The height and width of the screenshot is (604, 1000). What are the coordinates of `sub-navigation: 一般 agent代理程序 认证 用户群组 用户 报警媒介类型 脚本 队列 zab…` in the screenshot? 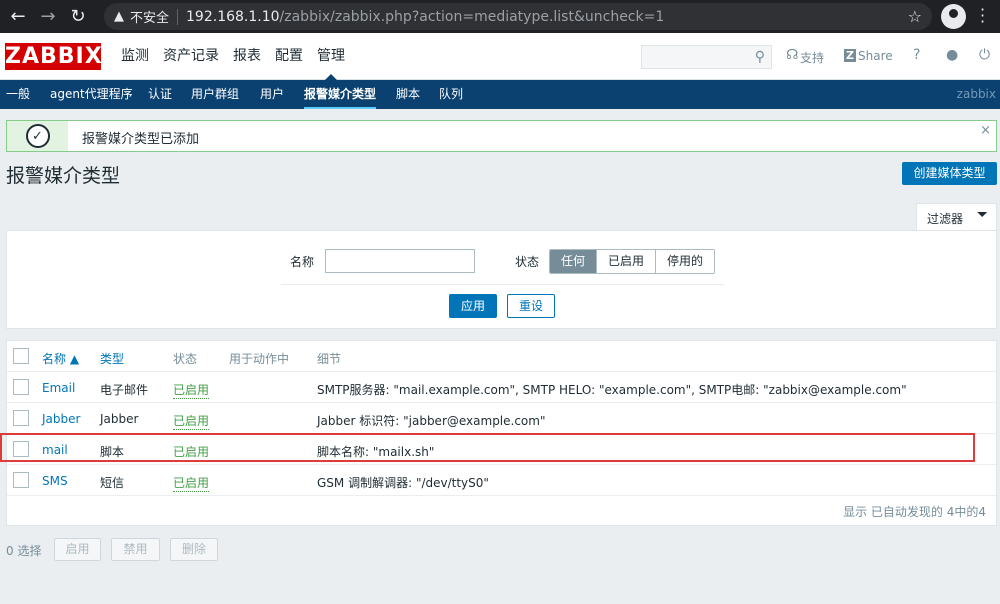 It's located at (500, 94).